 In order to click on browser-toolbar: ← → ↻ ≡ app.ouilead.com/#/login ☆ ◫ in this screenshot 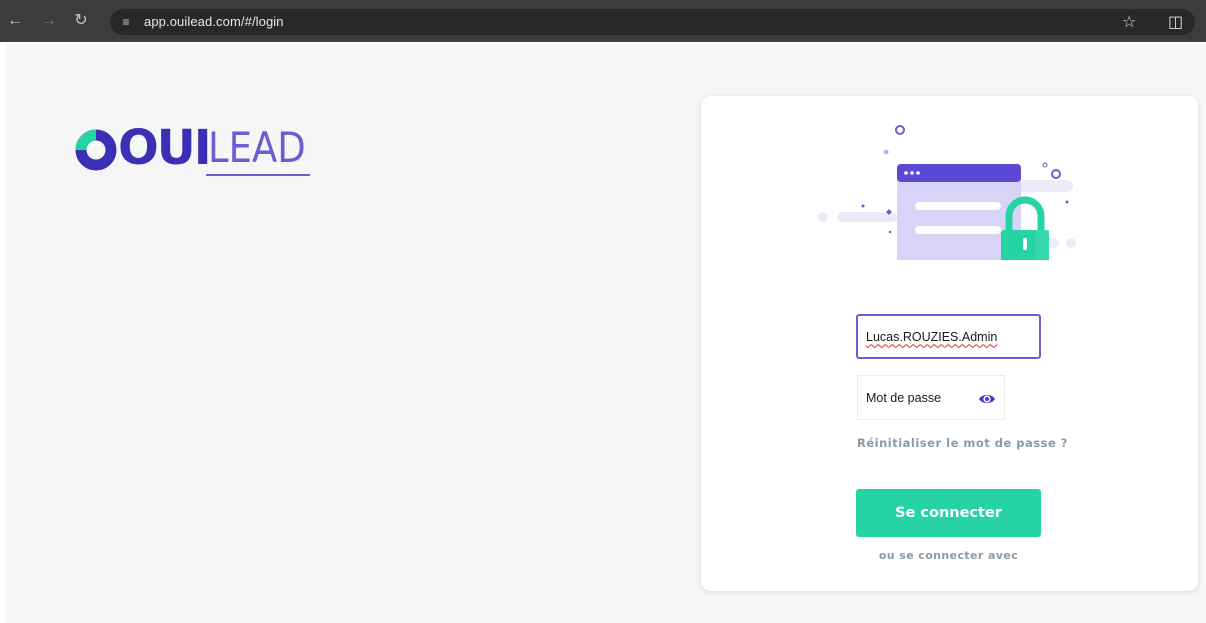, I will do `click(603, 21)`.